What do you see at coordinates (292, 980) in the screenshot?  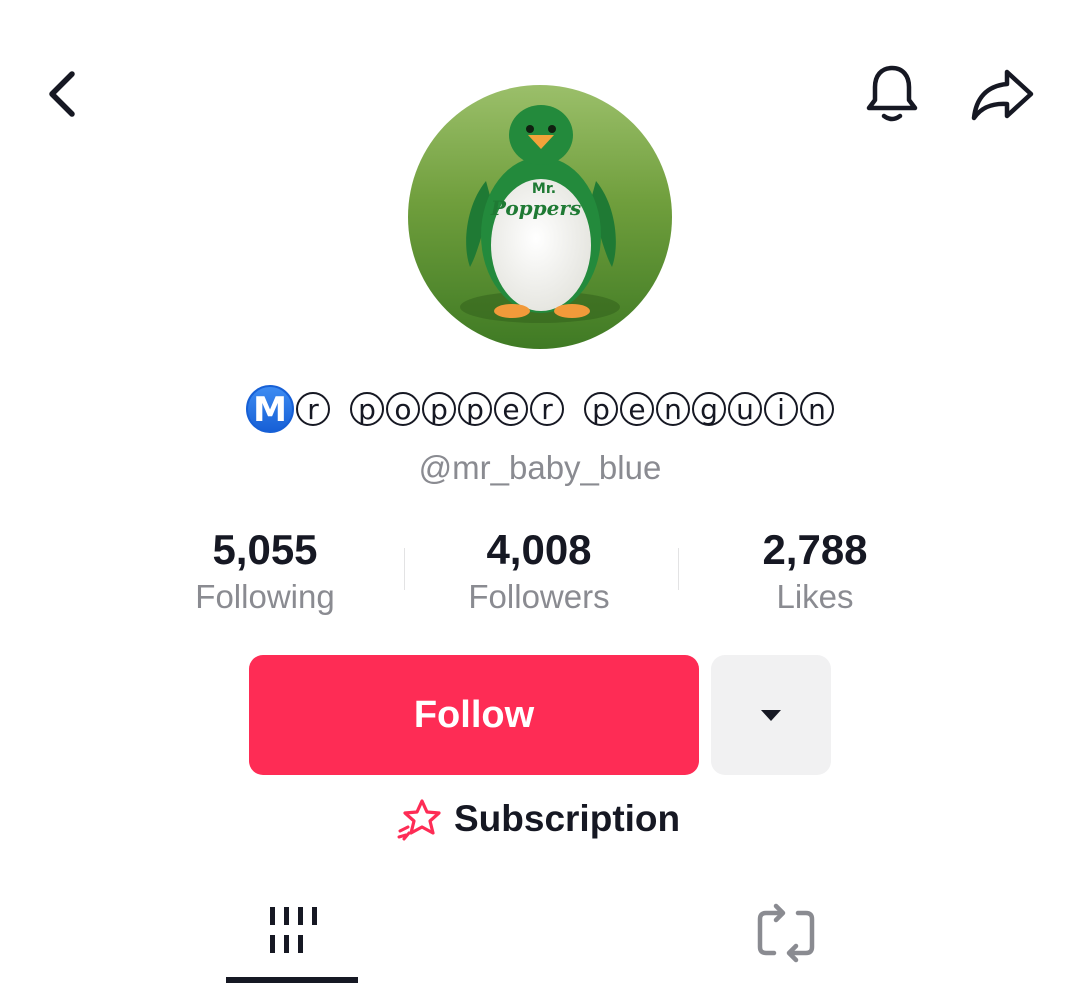 I see `active-tab-indicator` at bounding box center [292, 980].